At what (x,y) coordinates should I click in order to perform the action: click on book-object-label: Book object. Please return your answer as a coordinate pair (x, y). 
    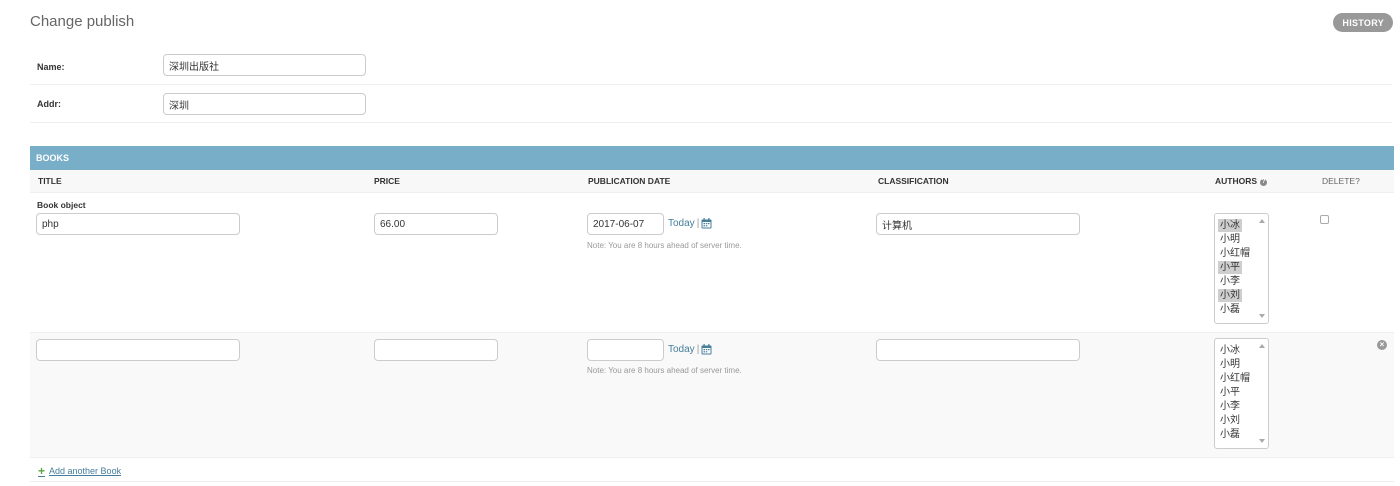
    Looking at the image, I should click on (61, 205).